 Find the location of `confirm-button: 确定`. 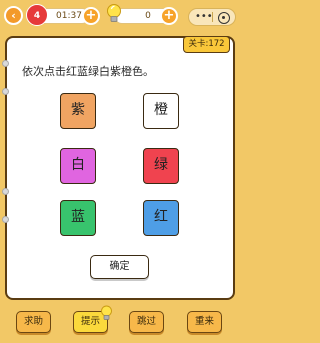

confirm-button: 确定 is located at coordinates (119, 267).